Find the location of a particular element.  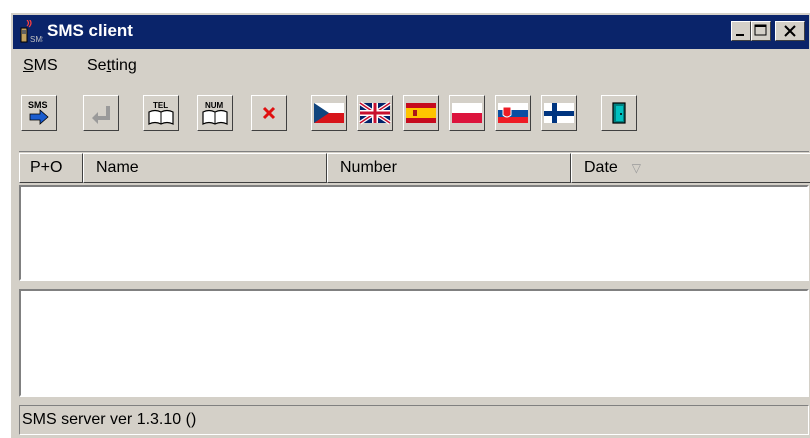

menu-setting: Setting is located at coordinates (112, 66).